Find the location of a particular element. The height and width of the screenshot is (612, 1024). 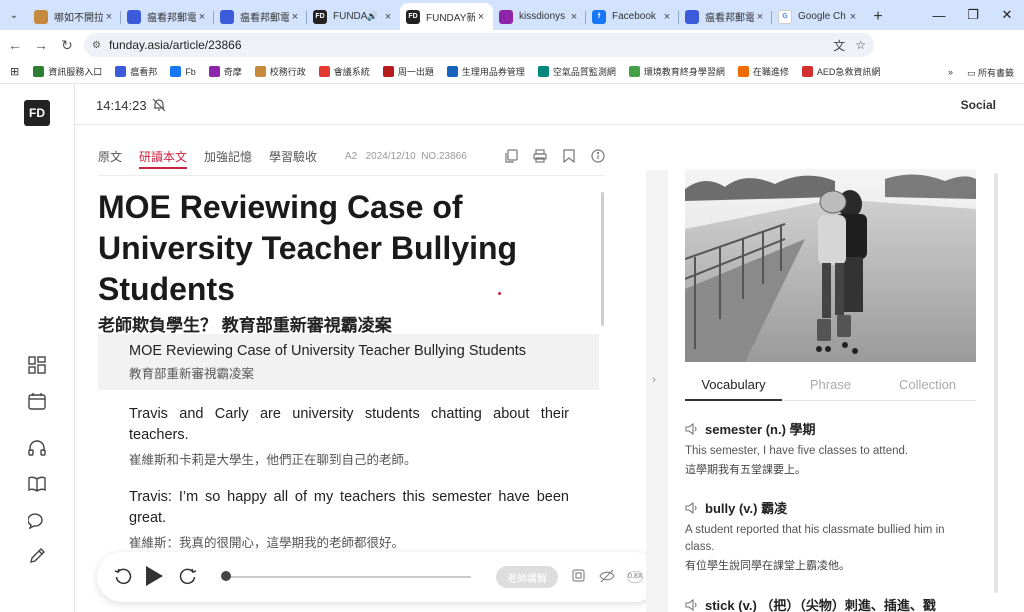

article-level: A2 is located at coordinates (351, 156).